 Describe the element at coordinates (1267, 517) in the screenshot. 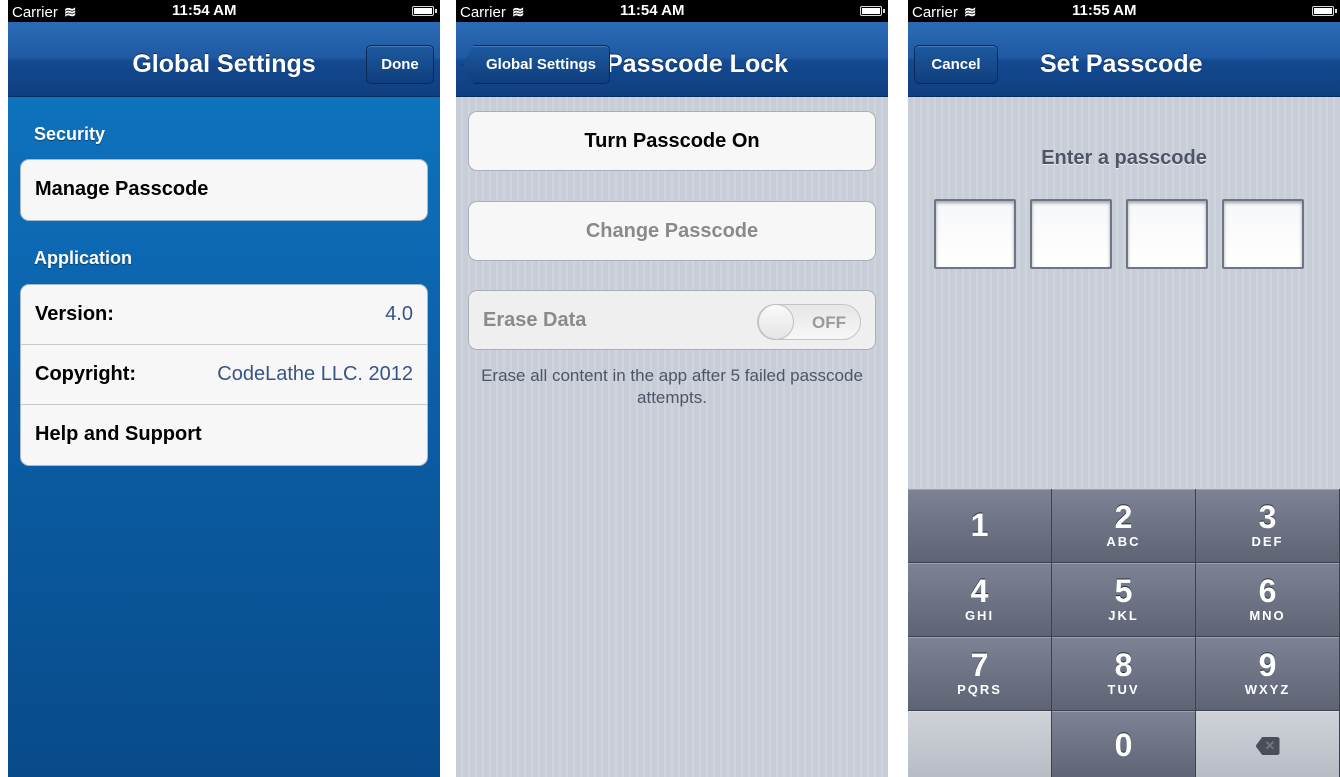

I see `key-digit: 3` at that location.